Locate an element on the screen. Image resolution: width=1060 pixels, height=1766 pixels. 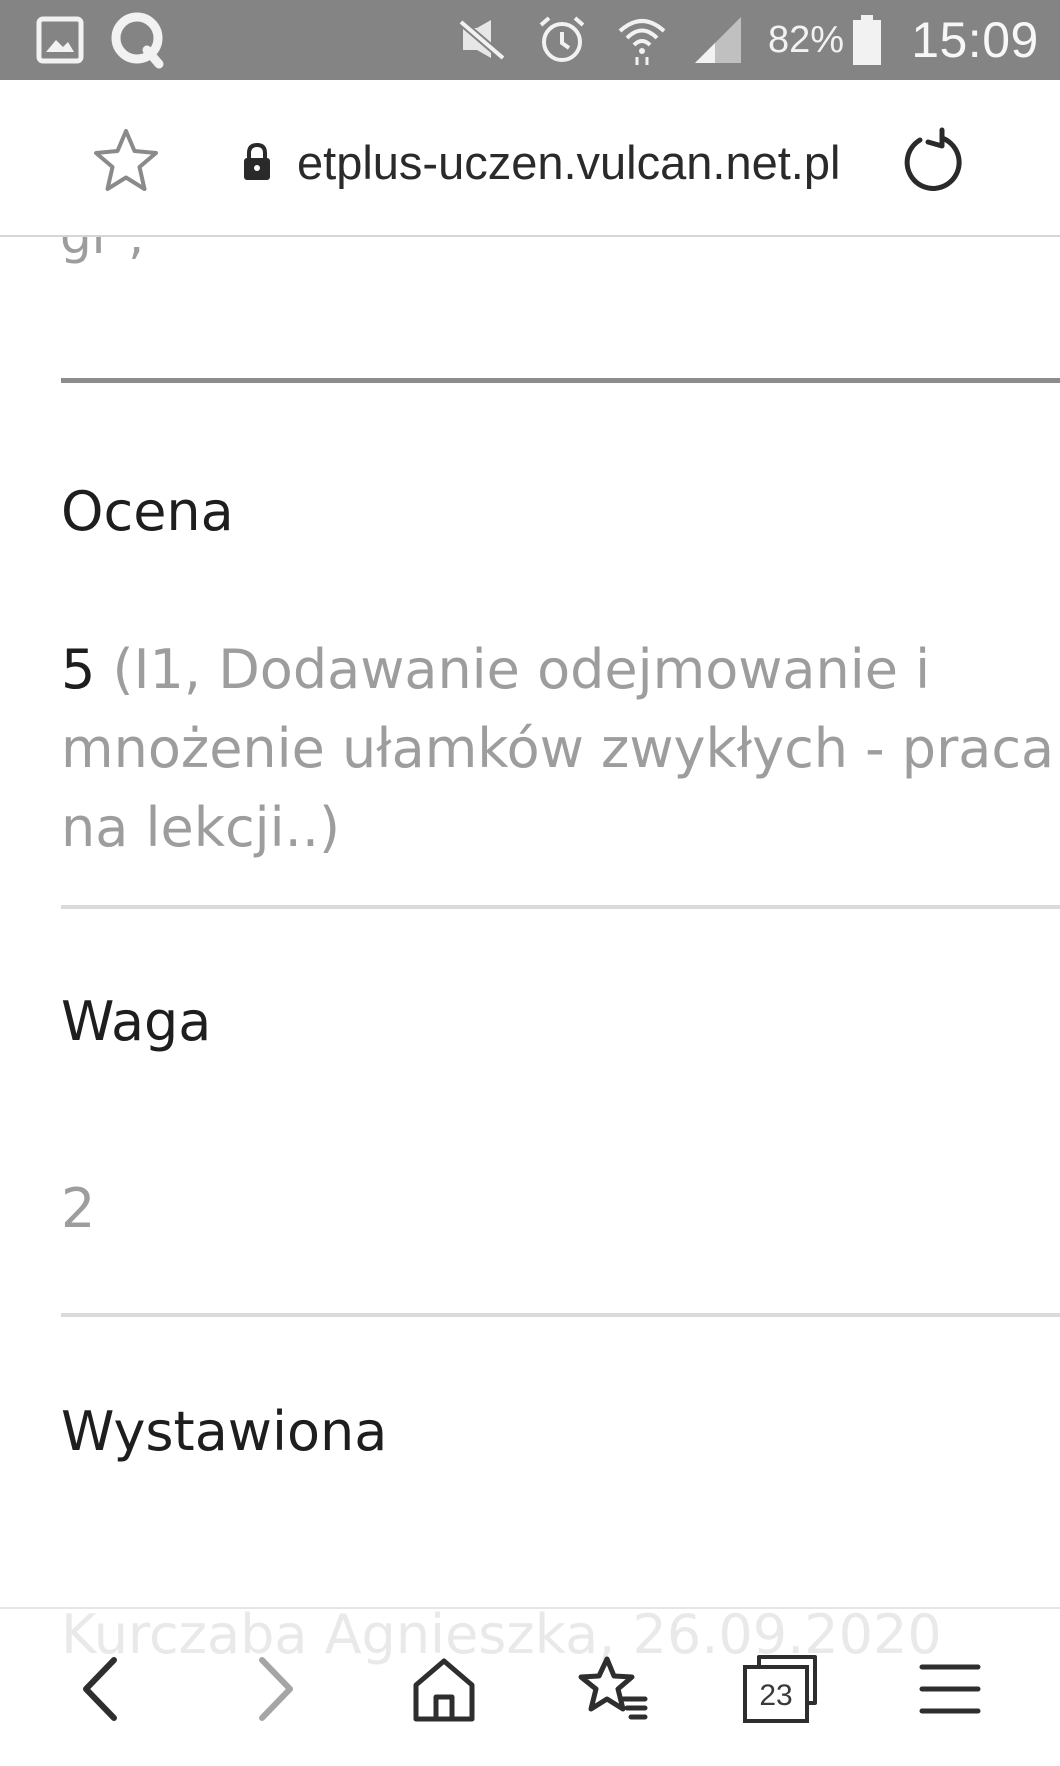
bottom-toolbar: Kurczaba Agnieszka, 26.09.2020 23 is located at coordinates (530, 1686).